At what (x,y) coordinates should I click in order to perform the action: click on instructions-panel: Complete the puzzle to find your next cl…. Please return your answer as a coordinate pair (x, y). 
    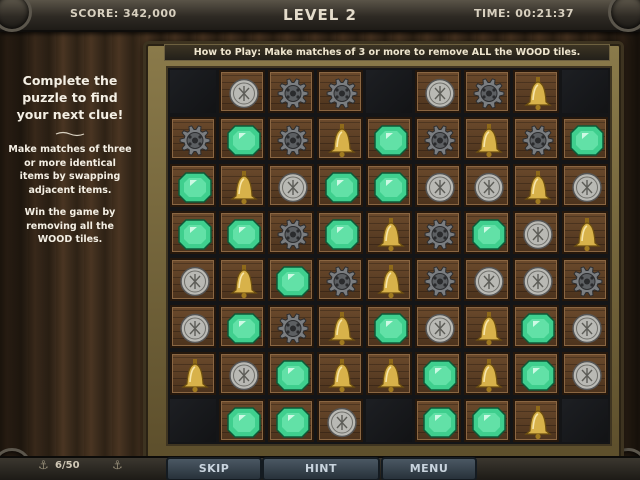
    Looking at the image, I should click on (70, 164).